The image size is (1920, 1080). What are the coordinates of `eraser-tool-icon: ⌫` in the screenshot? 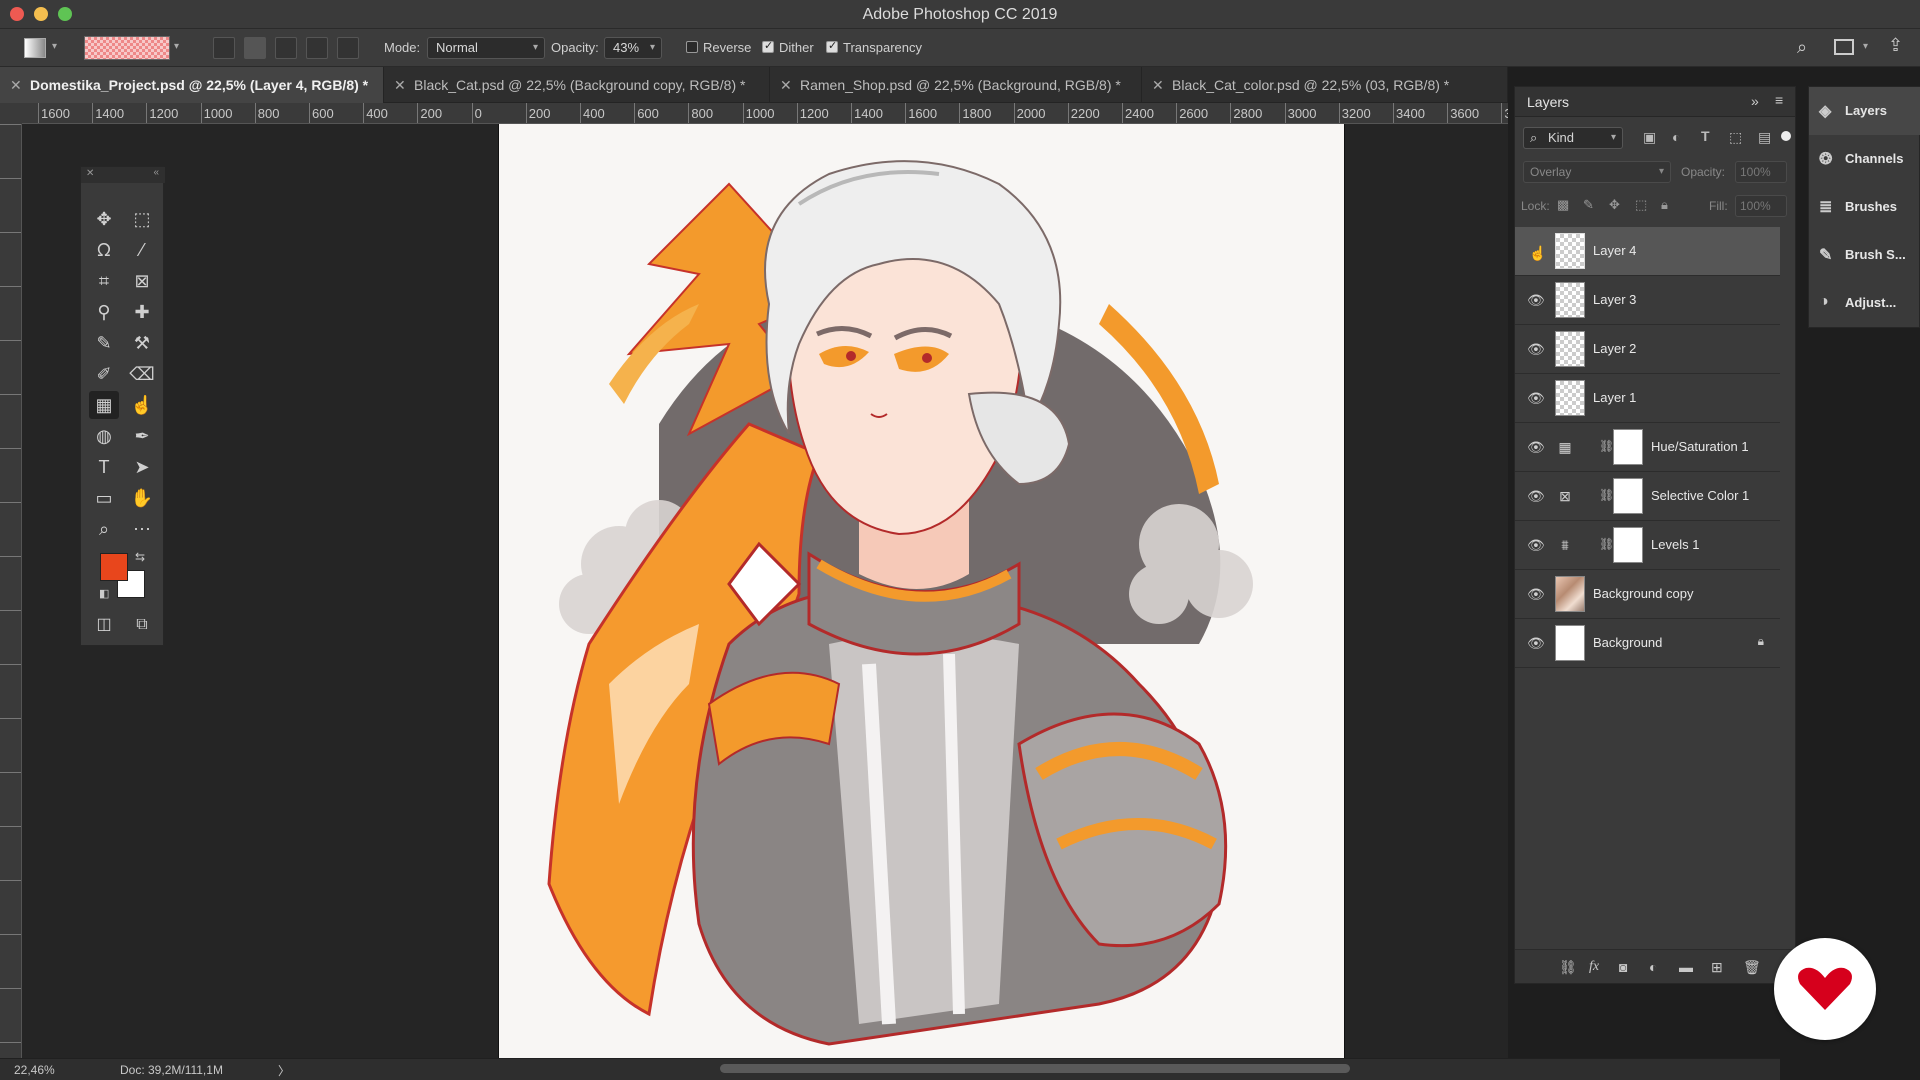 It's located at (142, 374).